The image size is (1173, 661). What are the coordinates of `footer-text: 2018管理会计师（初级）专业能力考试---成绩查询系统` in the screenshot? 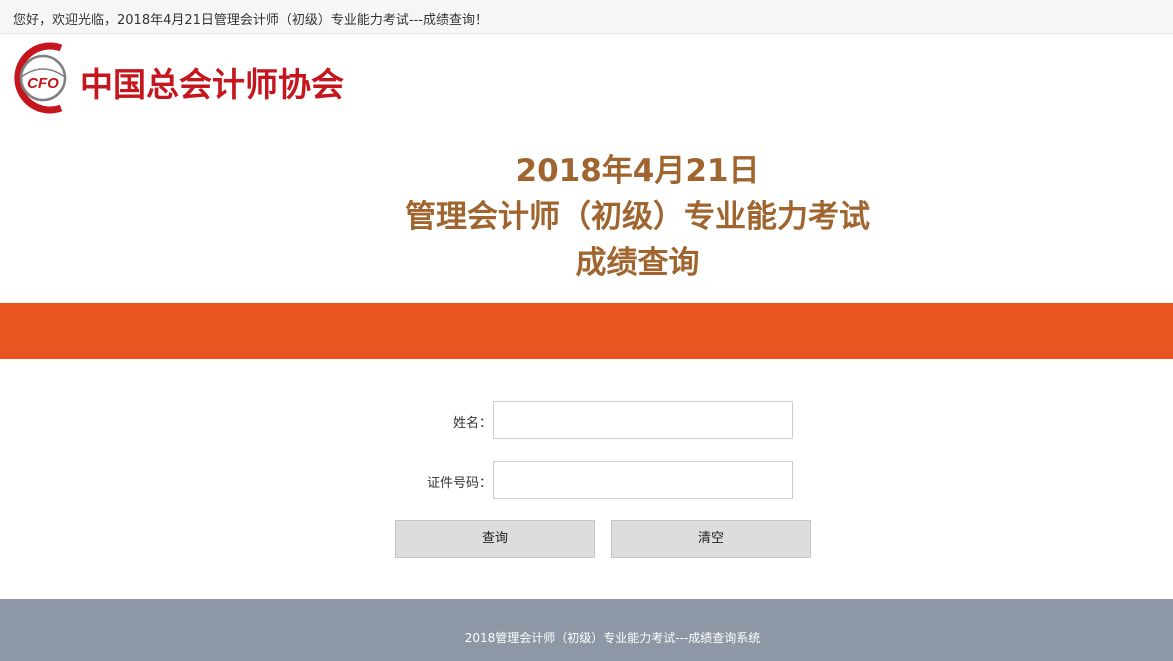 It's located at (612, 638).